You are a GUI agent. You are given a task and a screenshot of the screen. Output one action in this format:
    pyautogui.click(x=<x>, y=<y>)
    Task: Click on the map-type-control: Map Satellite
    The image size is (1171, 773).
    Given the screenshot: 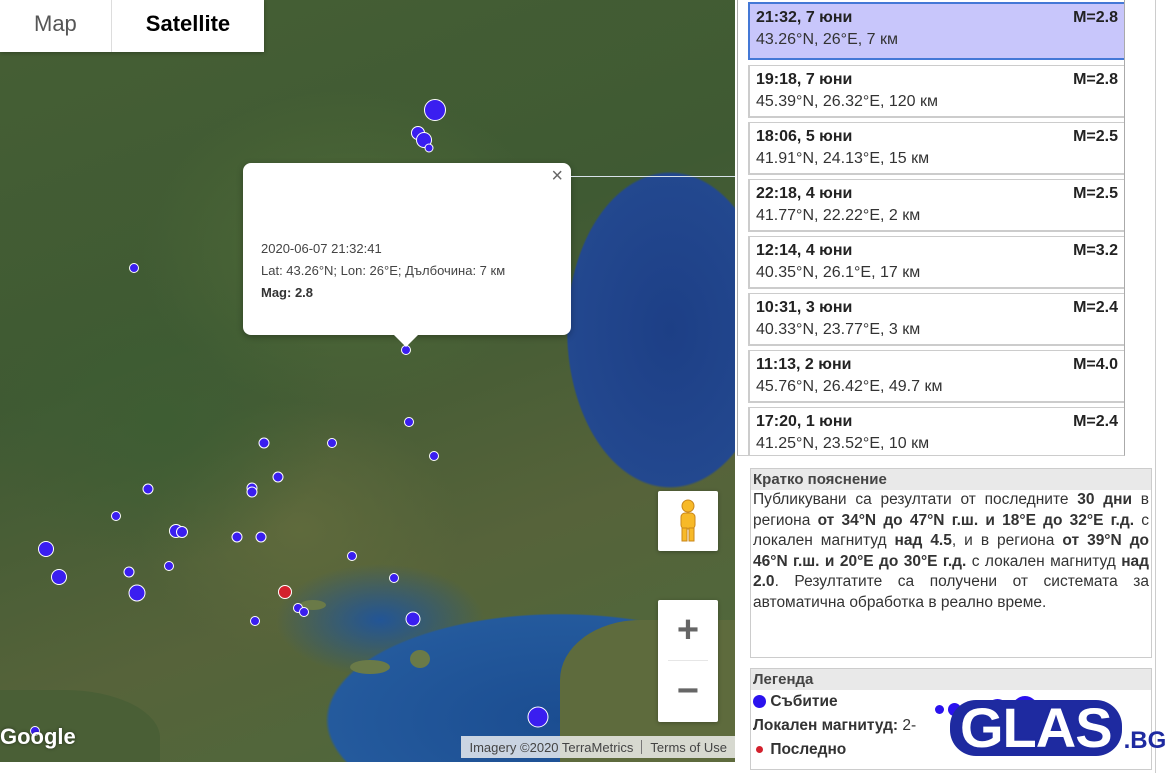 What is the action you would take?
    pyautogui.click(x=132, y=26)
    